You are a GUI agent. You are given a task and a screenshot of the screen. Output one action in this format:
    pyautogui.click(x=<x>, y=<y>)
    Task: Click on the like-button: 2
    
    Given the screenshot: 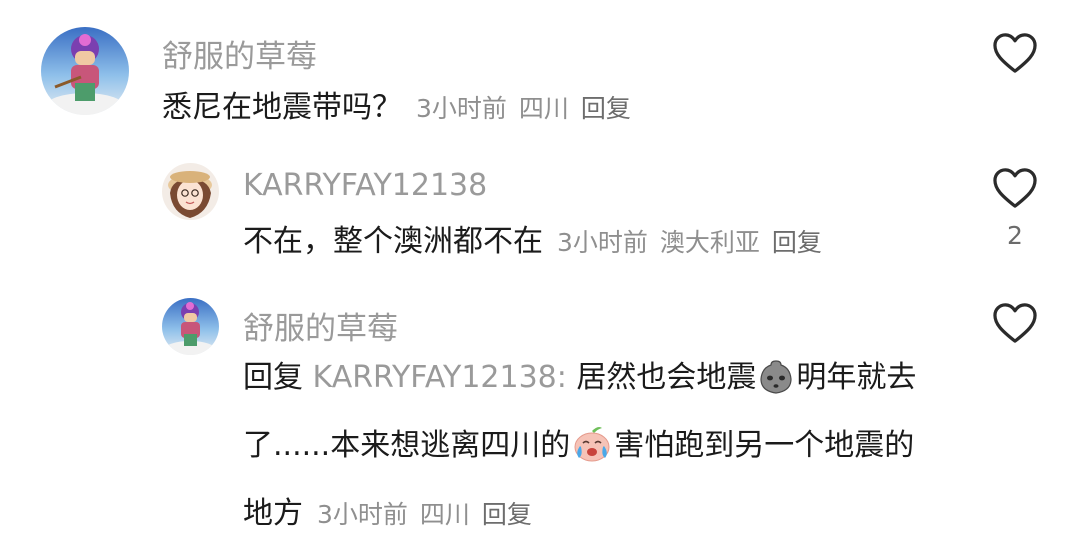 What is the action you would take?
    pyautogui.click(x=1015, y=208)
    